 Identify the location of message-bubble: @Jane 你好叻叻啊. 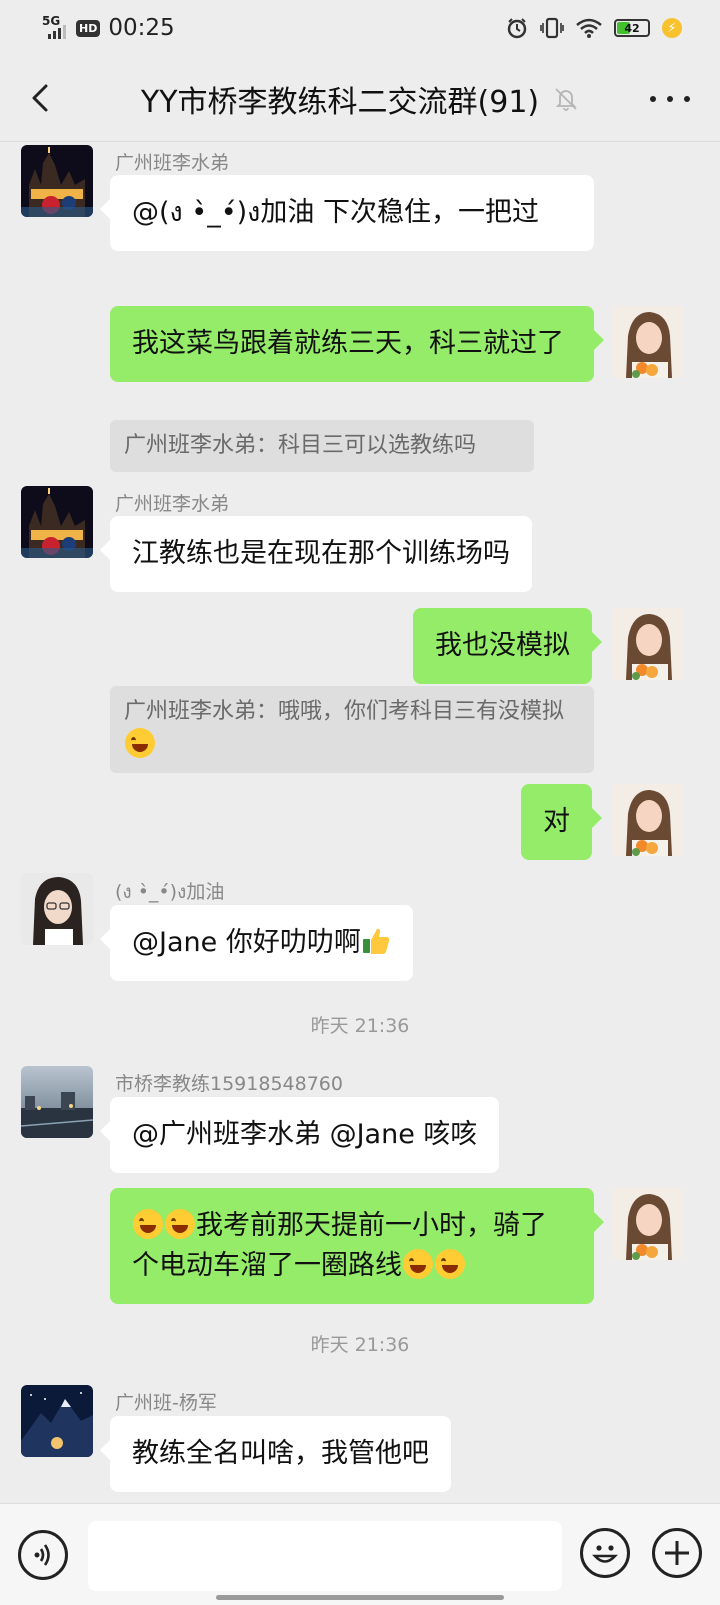
(256, 943).